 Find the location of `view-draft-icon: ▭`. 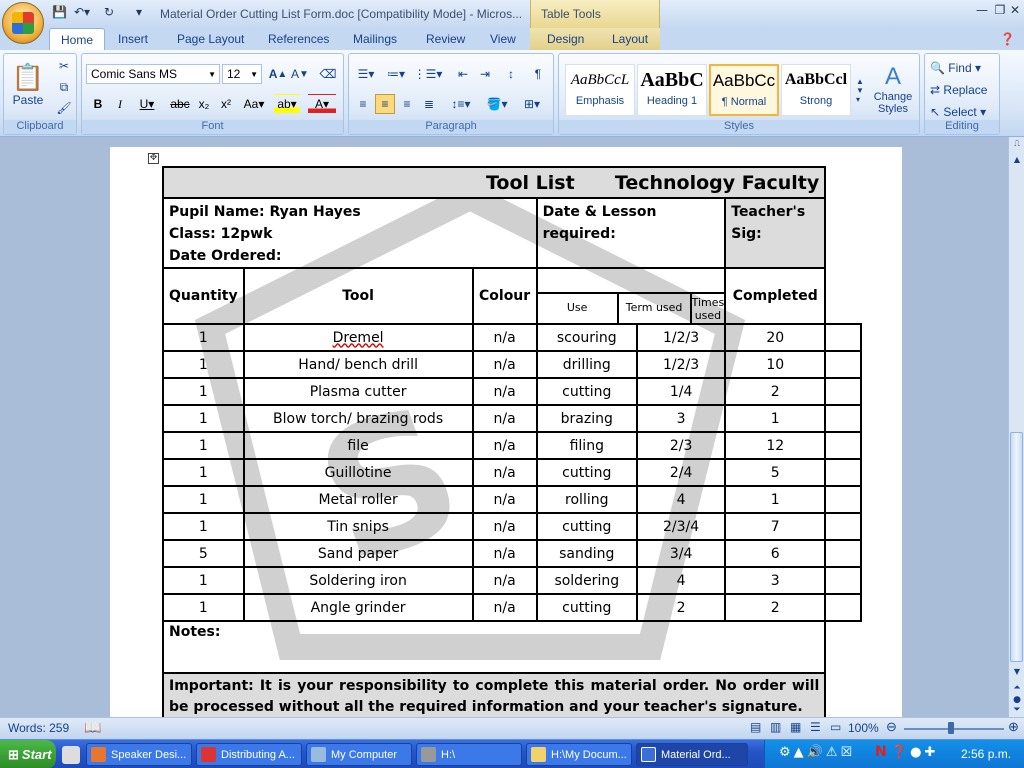

view-draft-icon: ▭ is located at coordinates (835, 727).